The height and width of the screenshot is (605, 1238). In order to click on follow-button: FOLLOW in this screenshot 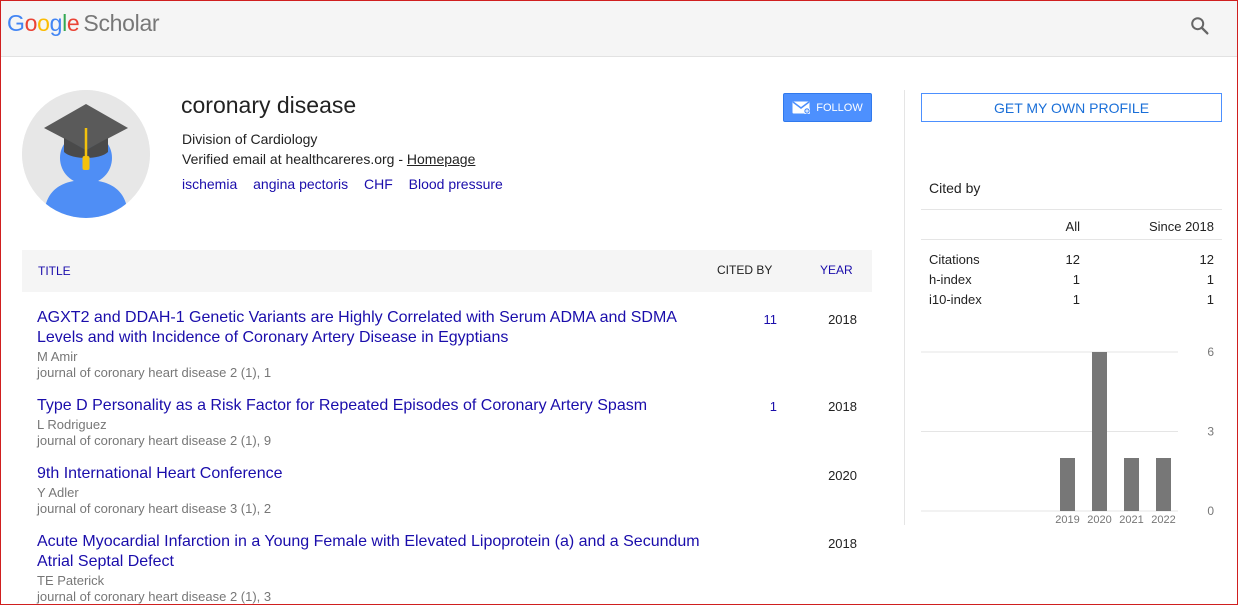, I will do `click(827, 107)`.